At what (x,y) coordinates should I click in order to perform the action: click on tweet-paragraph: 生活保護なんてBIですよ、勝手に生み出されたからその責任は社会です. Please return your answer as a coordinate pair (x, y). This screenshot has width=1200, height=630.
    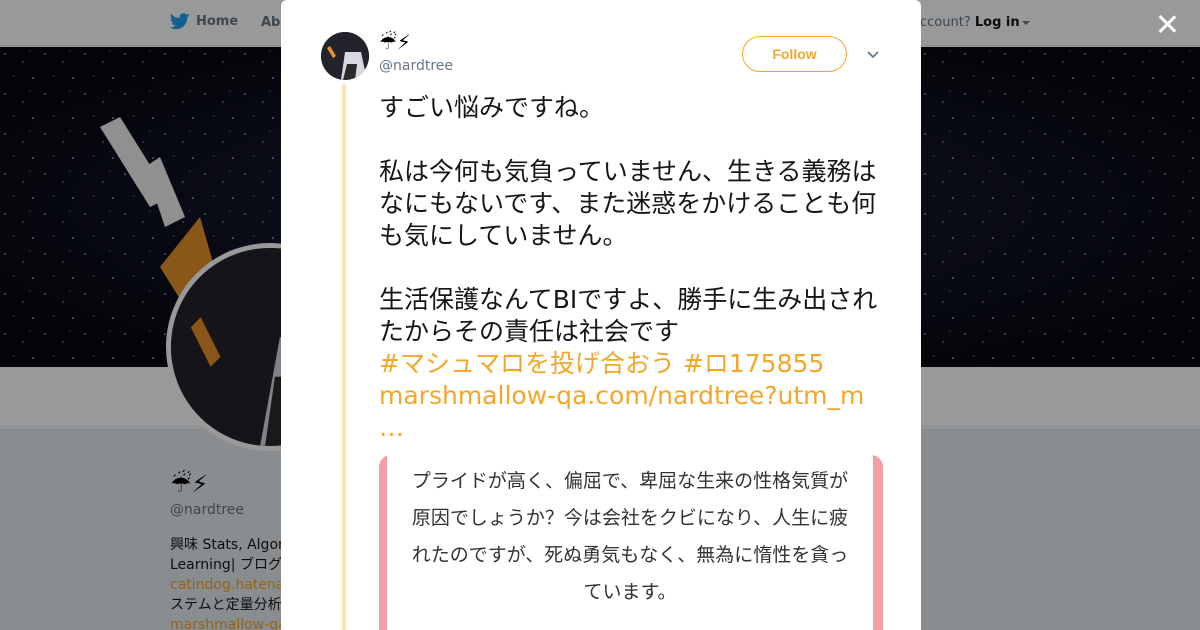
    Looking at the image, I should click on (628, 315).